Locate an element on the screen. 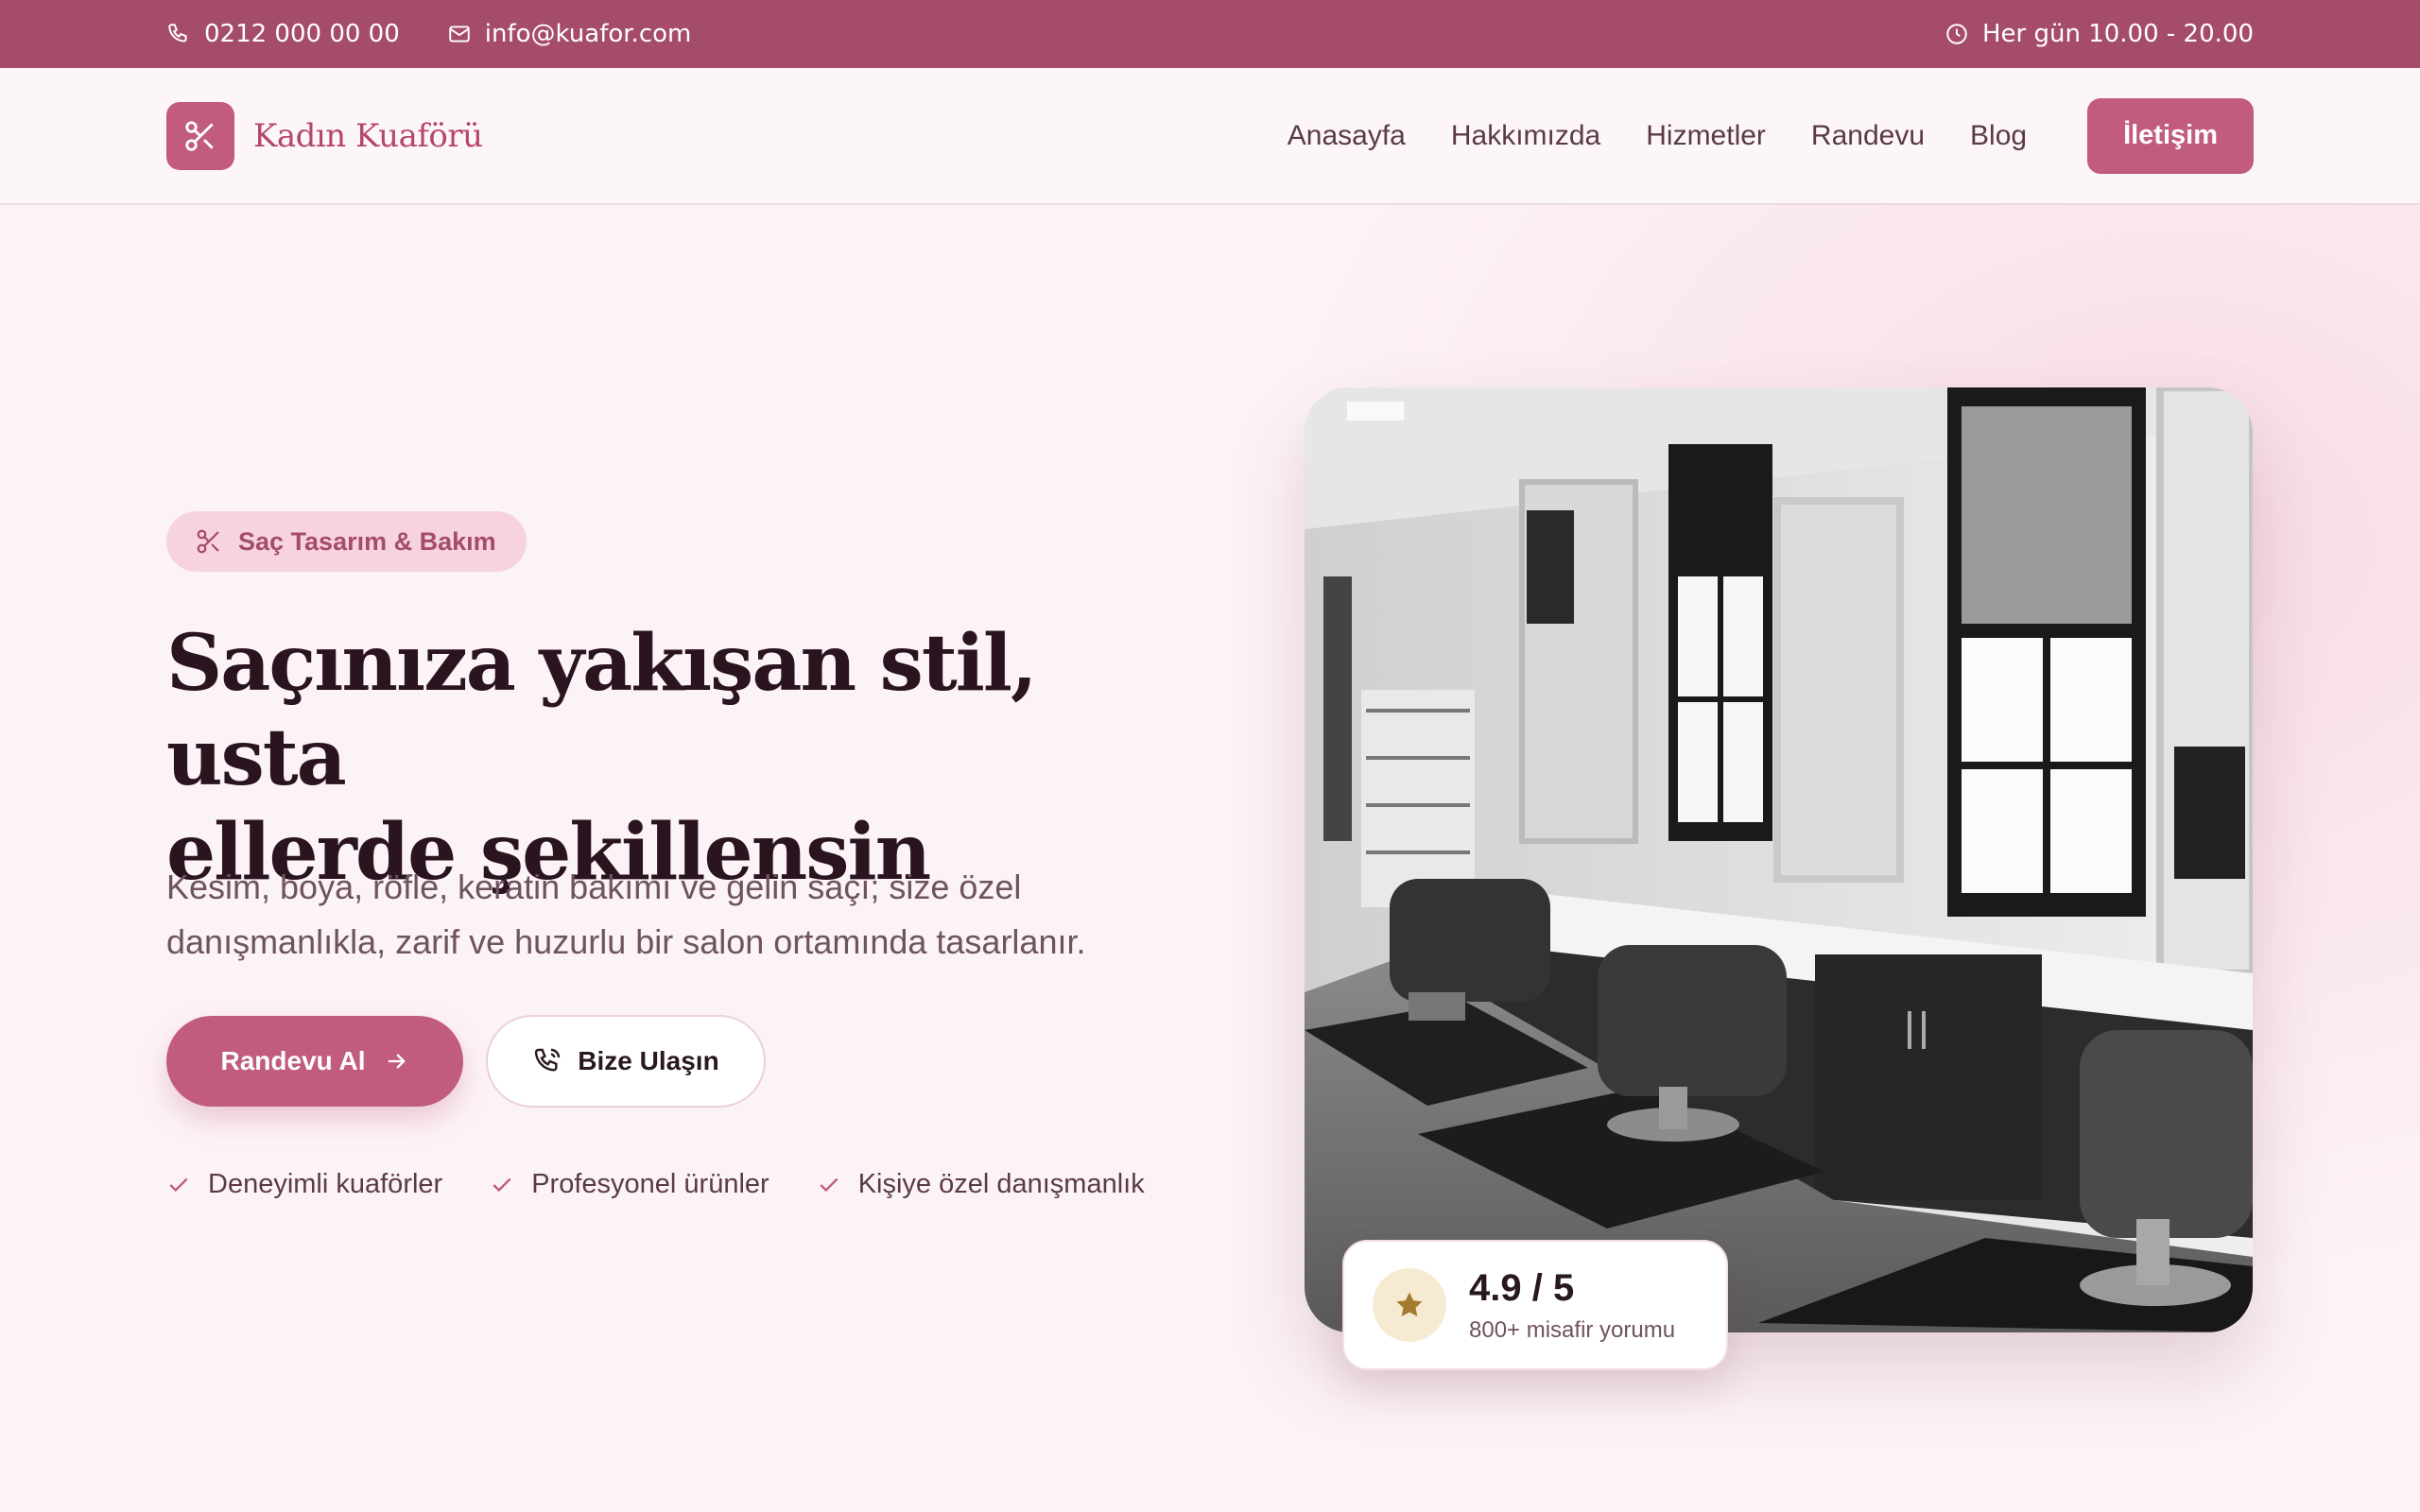 The height and width of the screenshot is (1512, 2420). feature-label: Profesyonel ürünler is located at coordinates (650, 1184).